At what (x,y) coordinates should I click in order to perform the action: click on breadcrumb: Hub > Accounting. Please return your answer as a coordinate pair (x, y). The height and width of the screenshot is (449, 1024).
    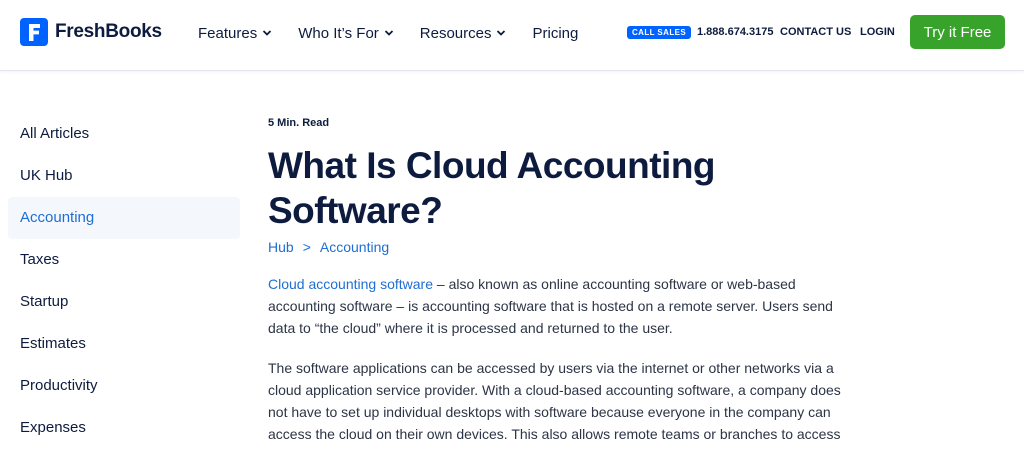
    Looking at the image, I should click on (328, 247).